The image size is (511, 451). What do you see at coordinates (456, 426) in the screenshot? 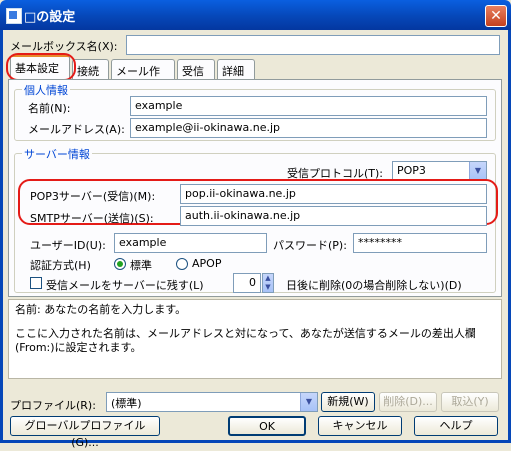
I see `help-button: ヘルプ` at bounding box center [456, 426].